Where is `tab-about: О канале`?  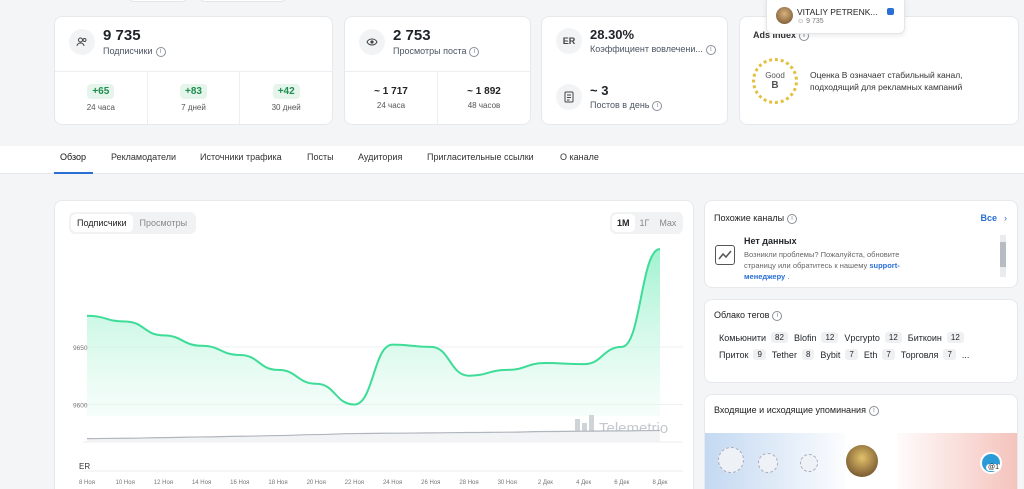
tab-about: О канале is located at coordinates (579, 157).